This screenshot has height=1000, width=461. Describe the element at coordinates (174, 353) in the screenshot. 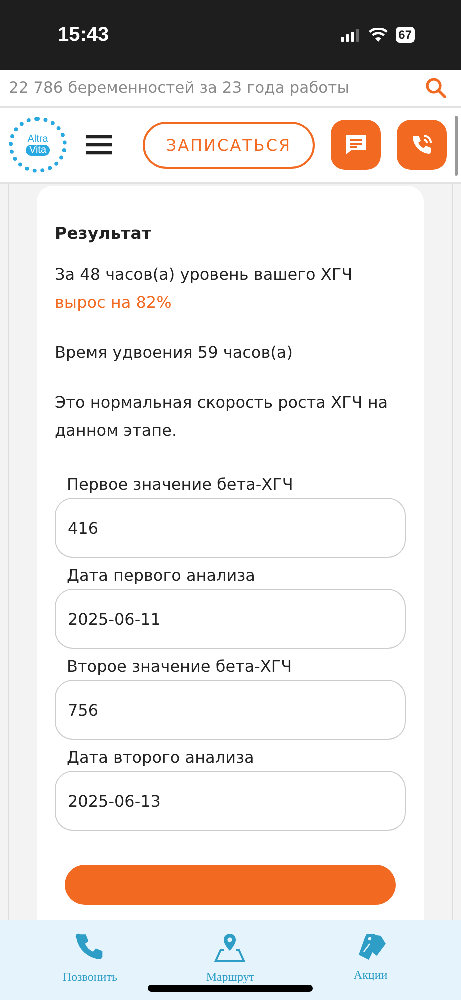

I see `doubling-time: Время удвоения 59 часов(а)` at that location.